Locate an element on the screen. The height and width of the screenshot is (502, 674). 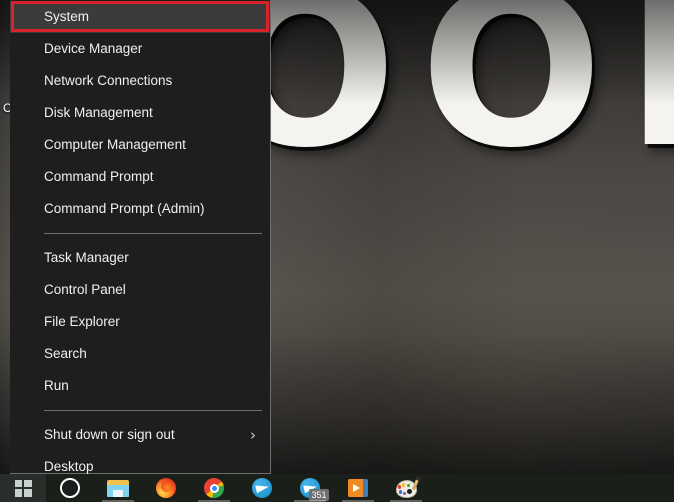
menu-item-run: Run is located at coordinates (140, 386).